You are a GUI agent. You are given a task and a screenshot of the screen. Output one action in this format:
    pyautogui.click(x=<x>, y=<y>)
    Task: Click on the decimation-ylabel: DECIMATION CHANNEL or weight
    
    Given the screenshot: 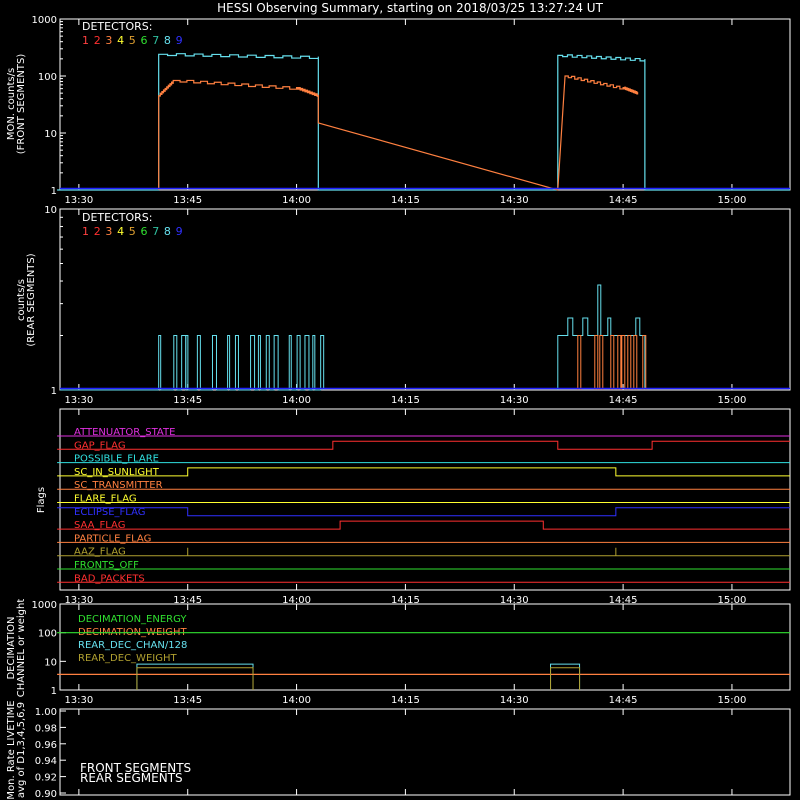 What is the action you would take?
    pyautogui.click(x=16, y=648)
    